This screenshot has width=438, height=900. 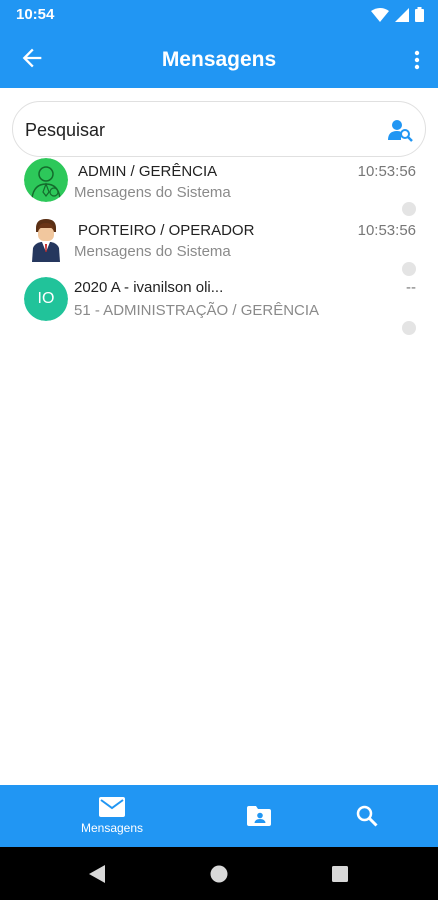 I want to click on search-user-icon, so click(x=400, y=130).